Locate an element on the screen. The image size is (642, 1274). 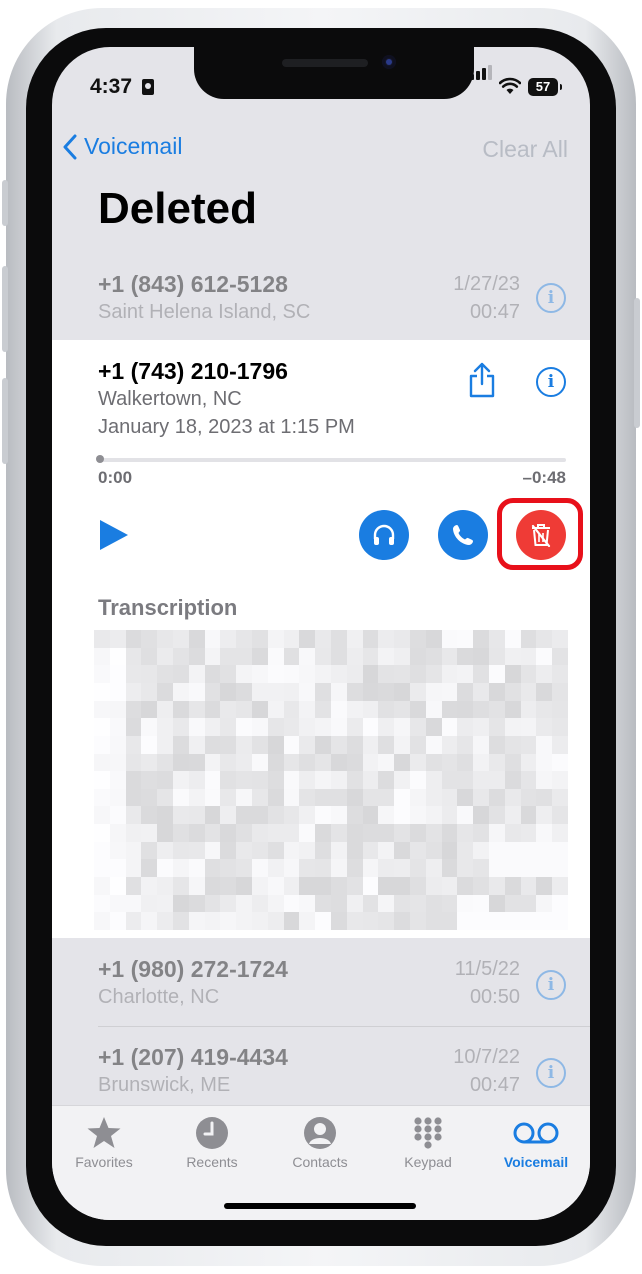
tab-label: Contacts is located at coordinates (320, 1162).